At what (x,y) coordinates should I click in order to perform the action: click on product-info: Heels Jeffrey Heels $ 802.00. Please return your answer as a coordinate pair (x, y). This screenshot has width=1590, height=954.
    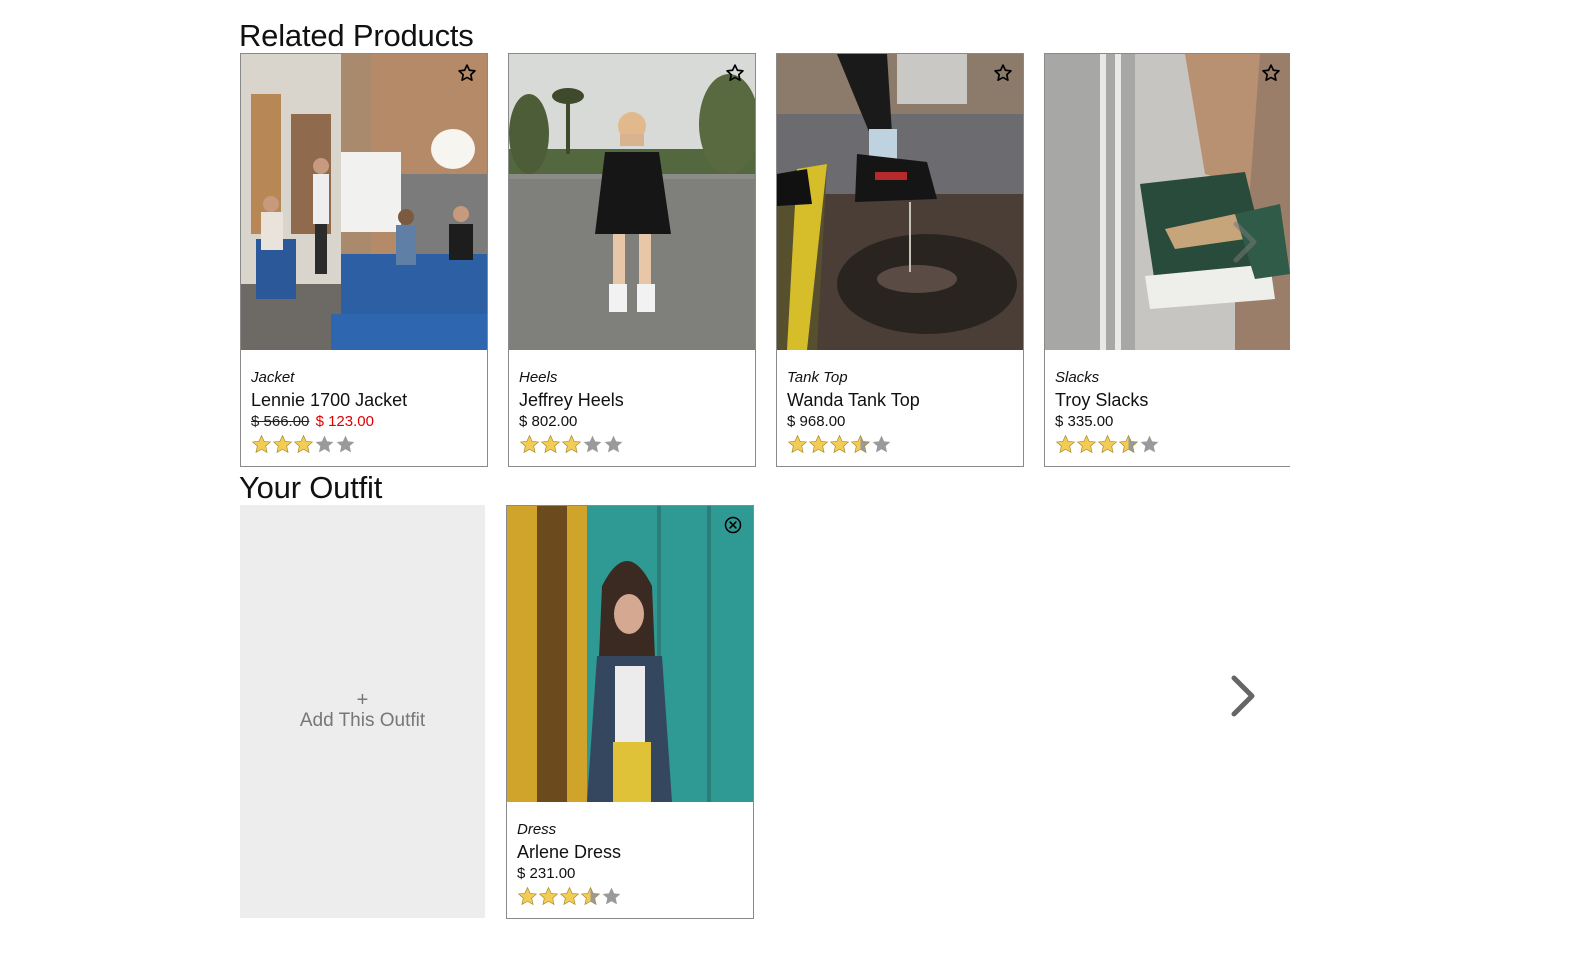
    Looking at the image, I should click on (633, 413).